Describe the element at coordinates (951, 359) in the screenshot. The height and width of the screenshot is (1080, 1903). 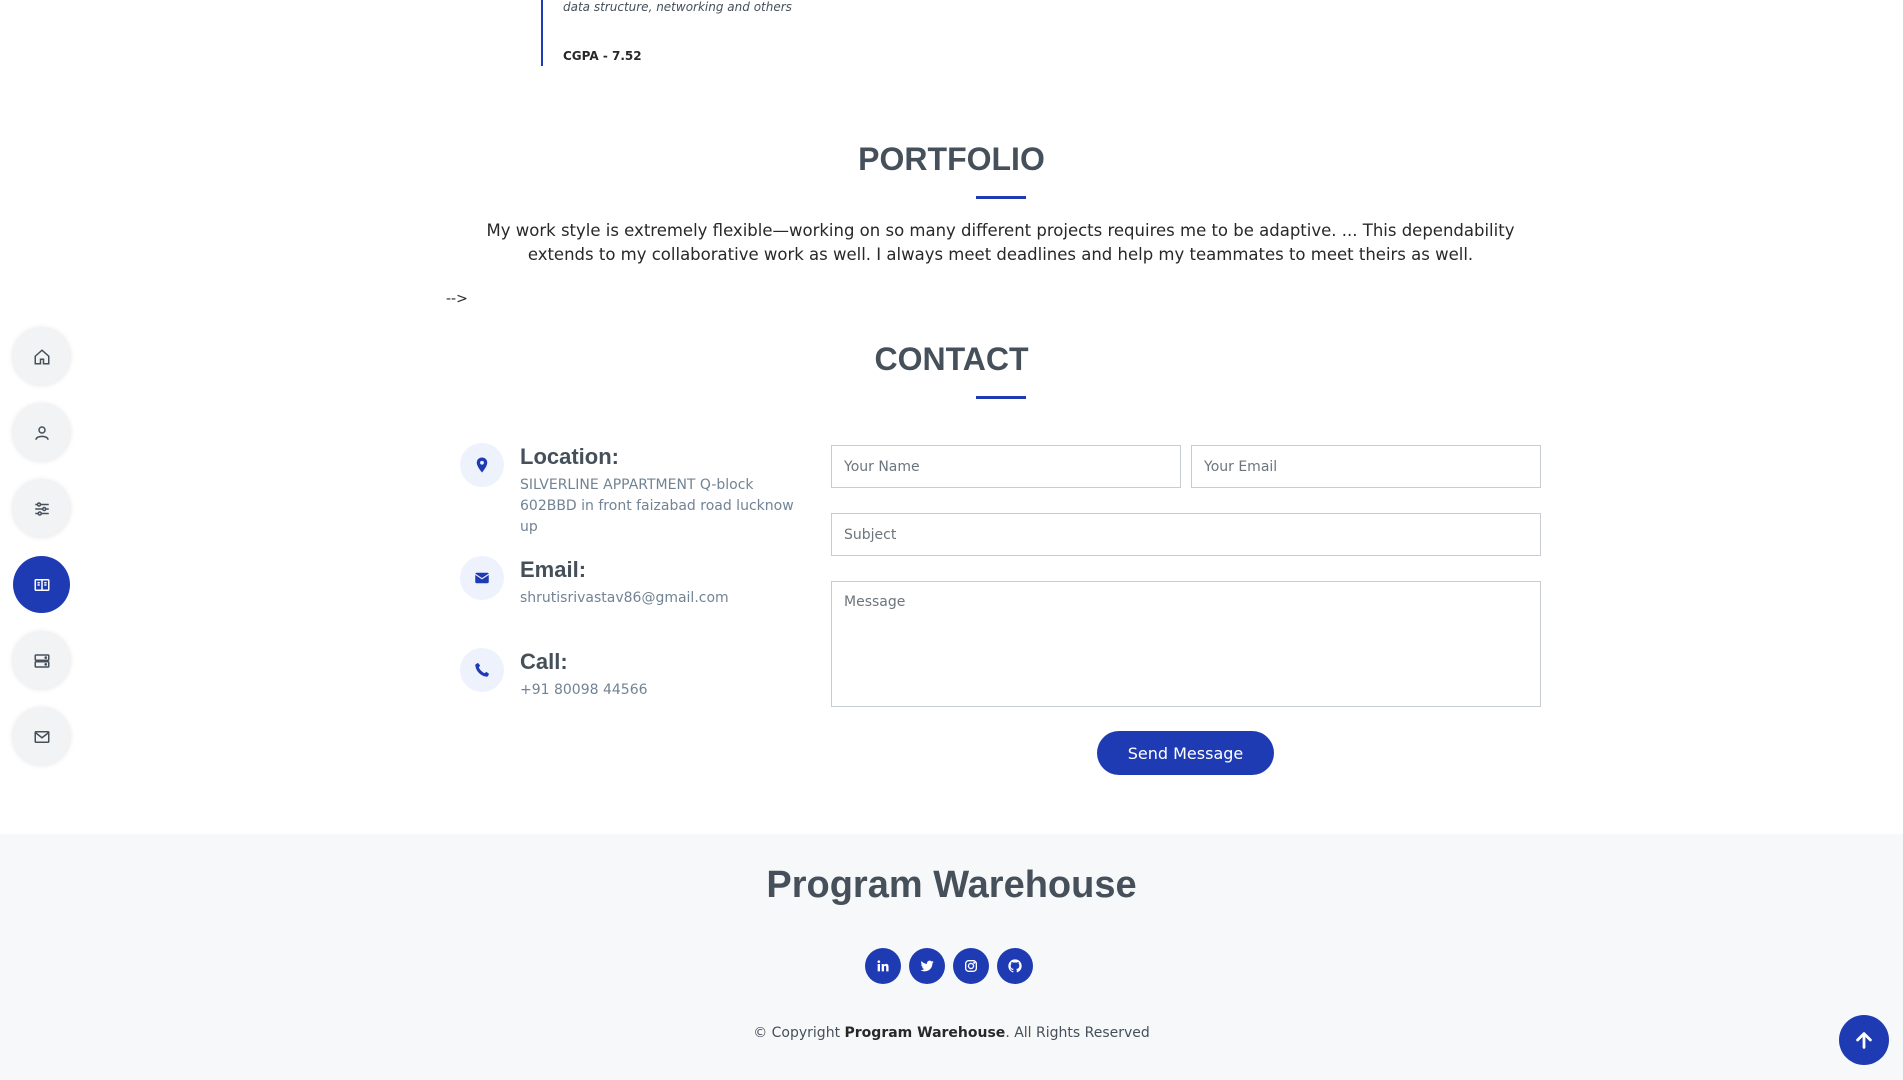
I see `contact-title: CONTACT` at that location.